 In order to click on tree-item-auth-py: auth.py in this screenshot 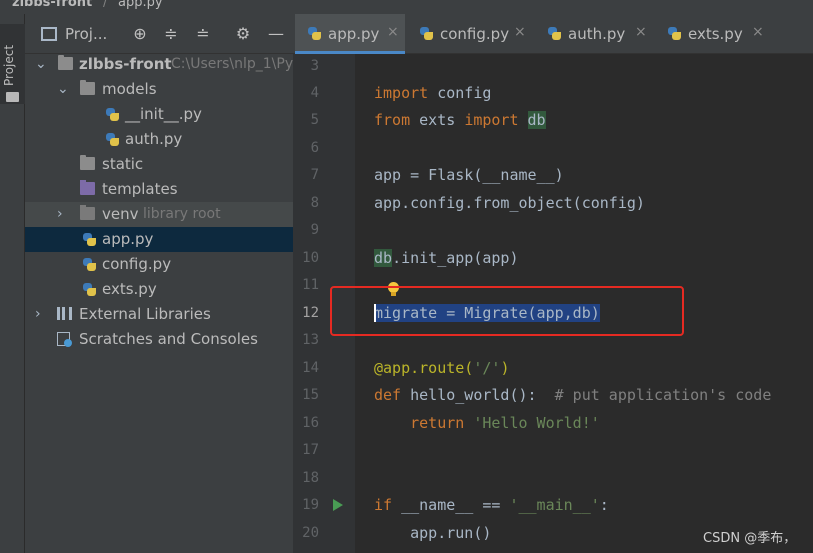, I will do `click(159, 139)`.